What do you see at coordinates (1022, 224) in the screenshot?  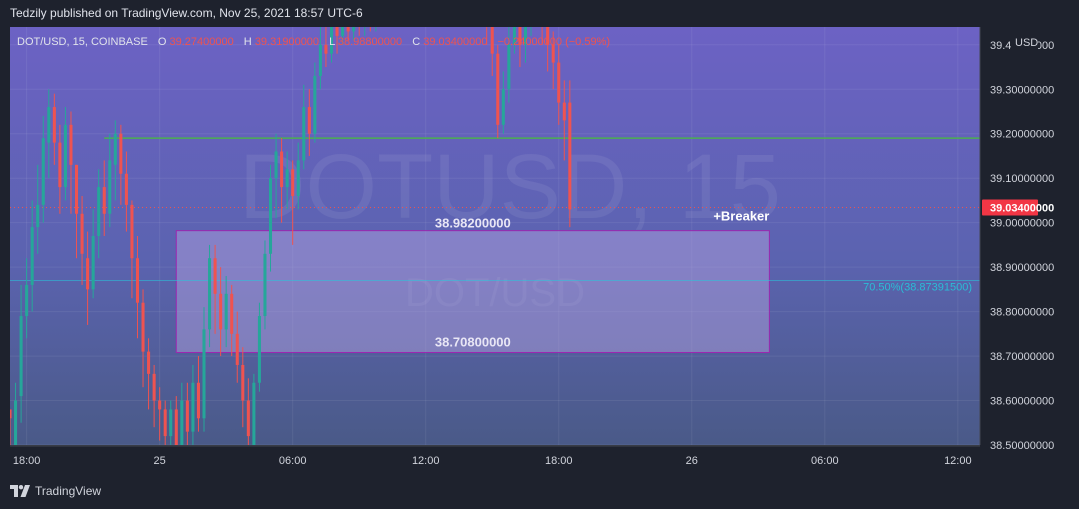 I see `price-tick-label: 39.00000000` at bounding box center [1022, 224].